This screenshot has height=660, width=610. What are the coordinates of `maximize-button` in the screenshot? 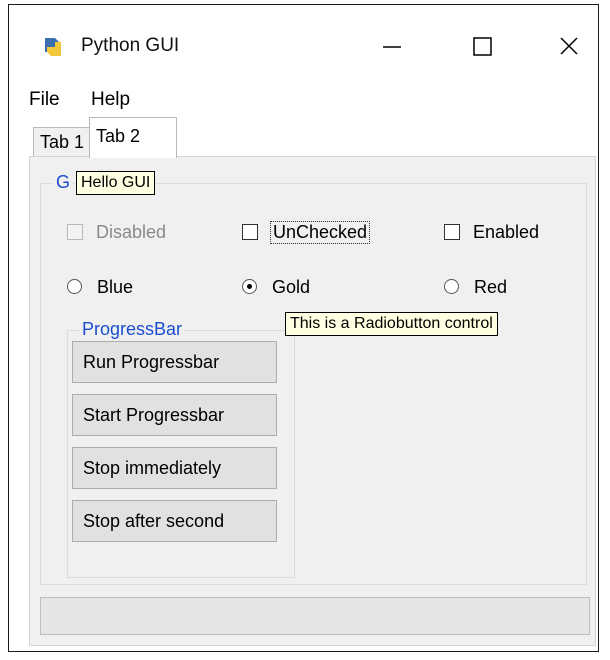 It's located at (482, 49).